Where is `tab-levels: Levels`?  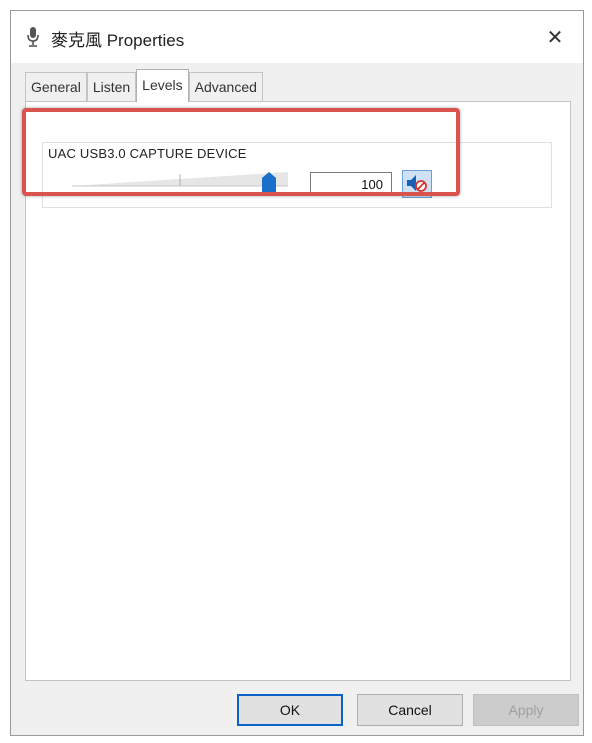
tab-levels: Levels is located at coordinates (162, 85).